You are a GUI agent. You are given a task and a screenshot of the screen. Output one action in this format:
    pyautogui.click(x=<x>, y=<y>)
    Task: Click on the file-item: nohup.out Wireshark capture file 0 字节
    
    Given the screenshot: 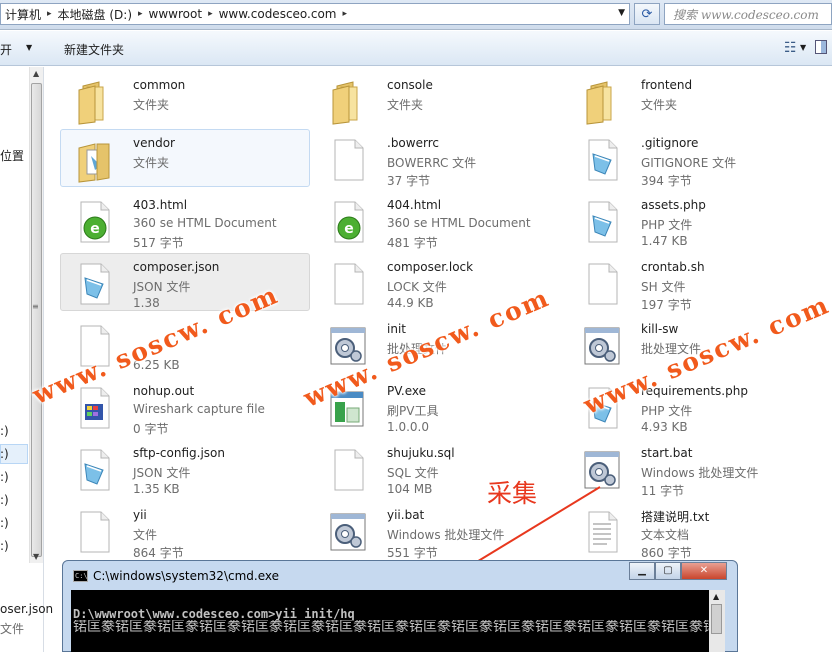 What is the action you would take?
    pyautogui.click(x=185, y=406)
    